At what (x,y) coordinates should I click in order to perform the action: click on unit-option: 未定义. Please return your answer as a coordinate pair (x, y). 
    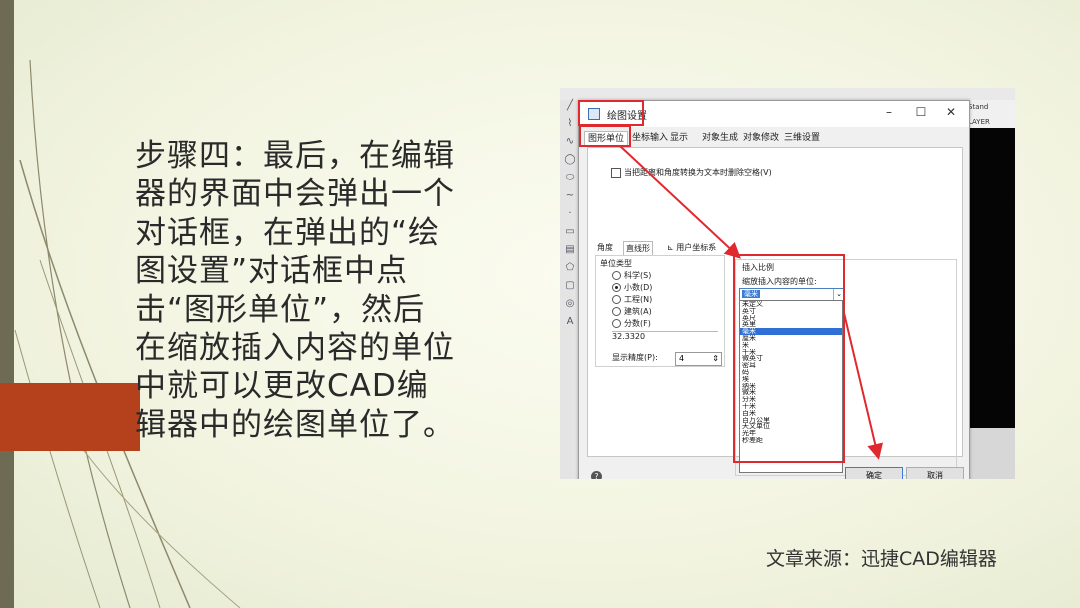
    Looking at the image, I should click on (791, 304).